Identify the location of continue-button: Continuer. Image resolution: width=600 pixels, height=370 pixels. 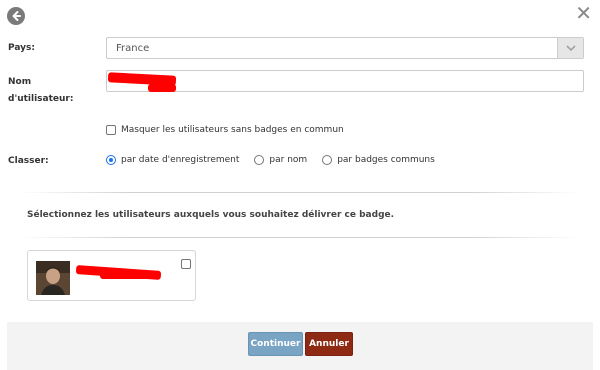
(275, 344).